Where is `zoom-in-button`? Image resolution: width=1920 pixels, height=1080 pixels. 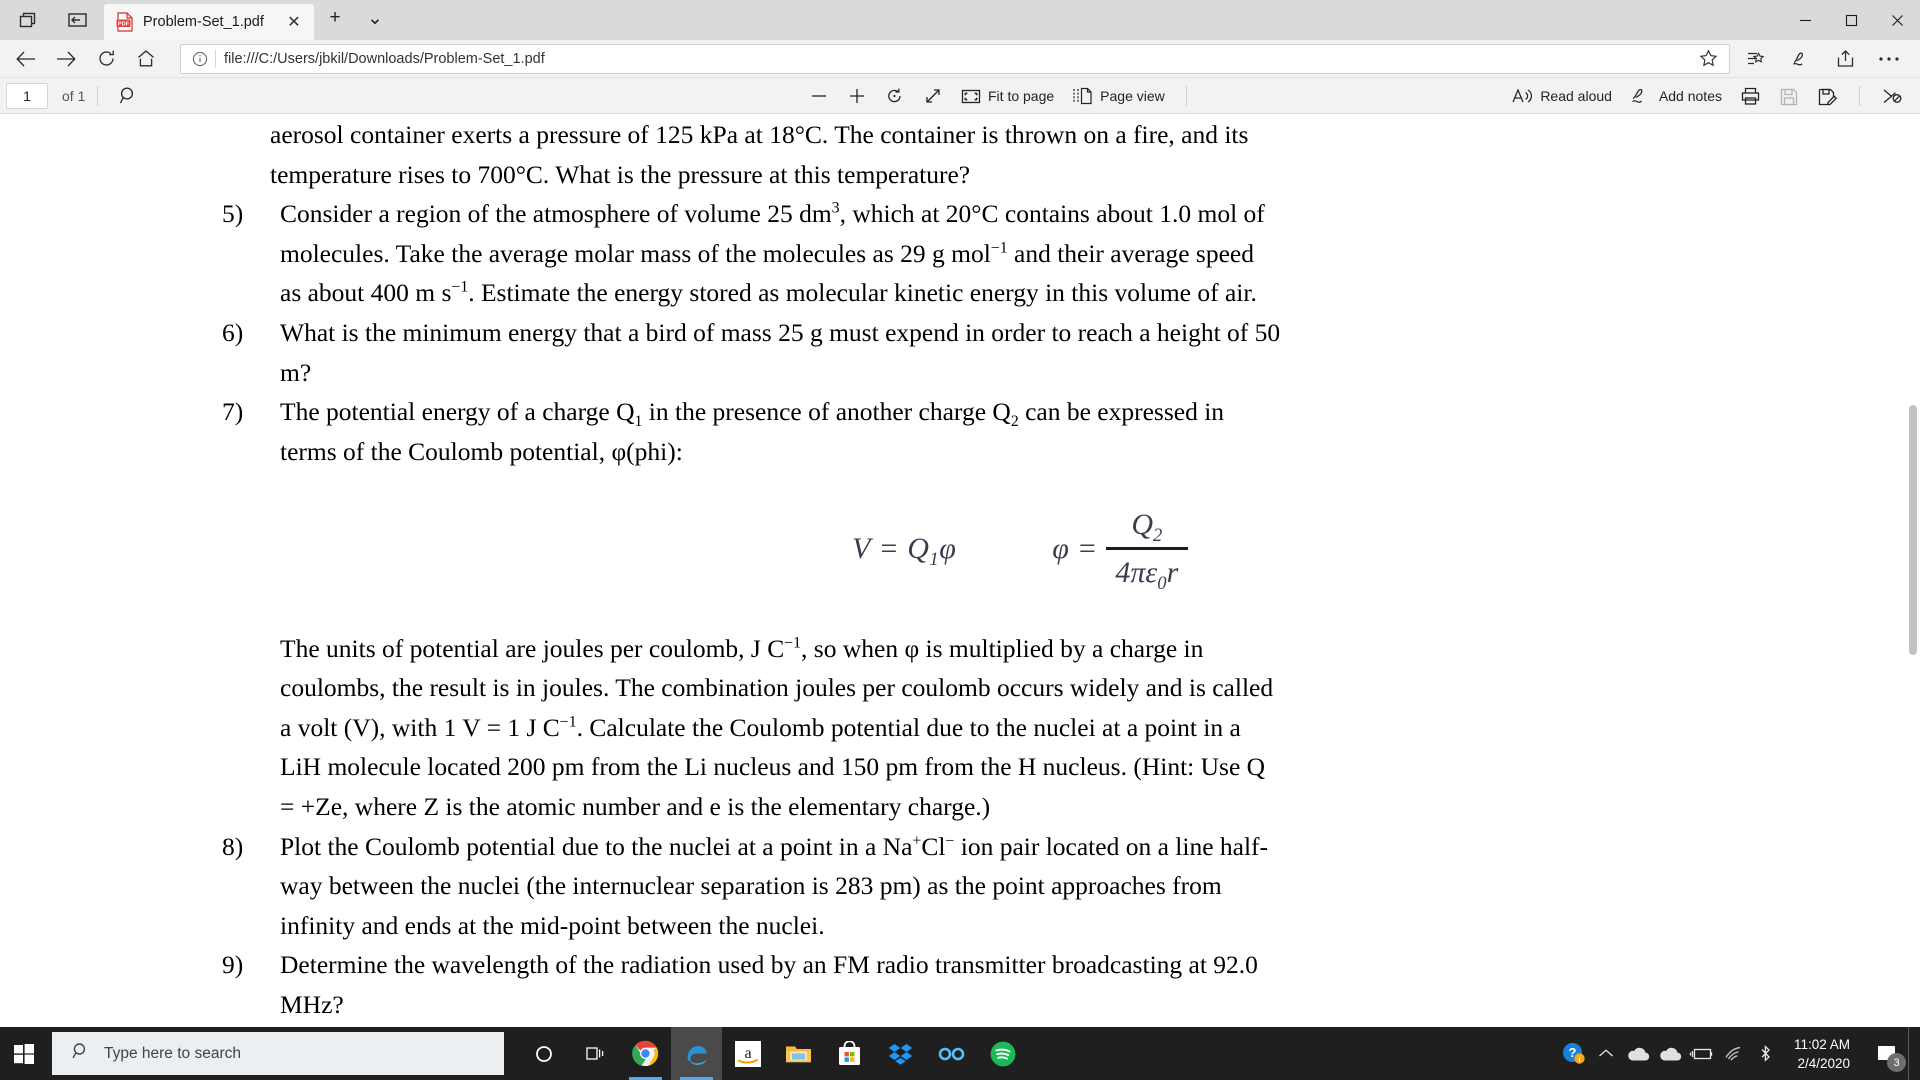 zoom-in-button is located at coordinates (857, 96).